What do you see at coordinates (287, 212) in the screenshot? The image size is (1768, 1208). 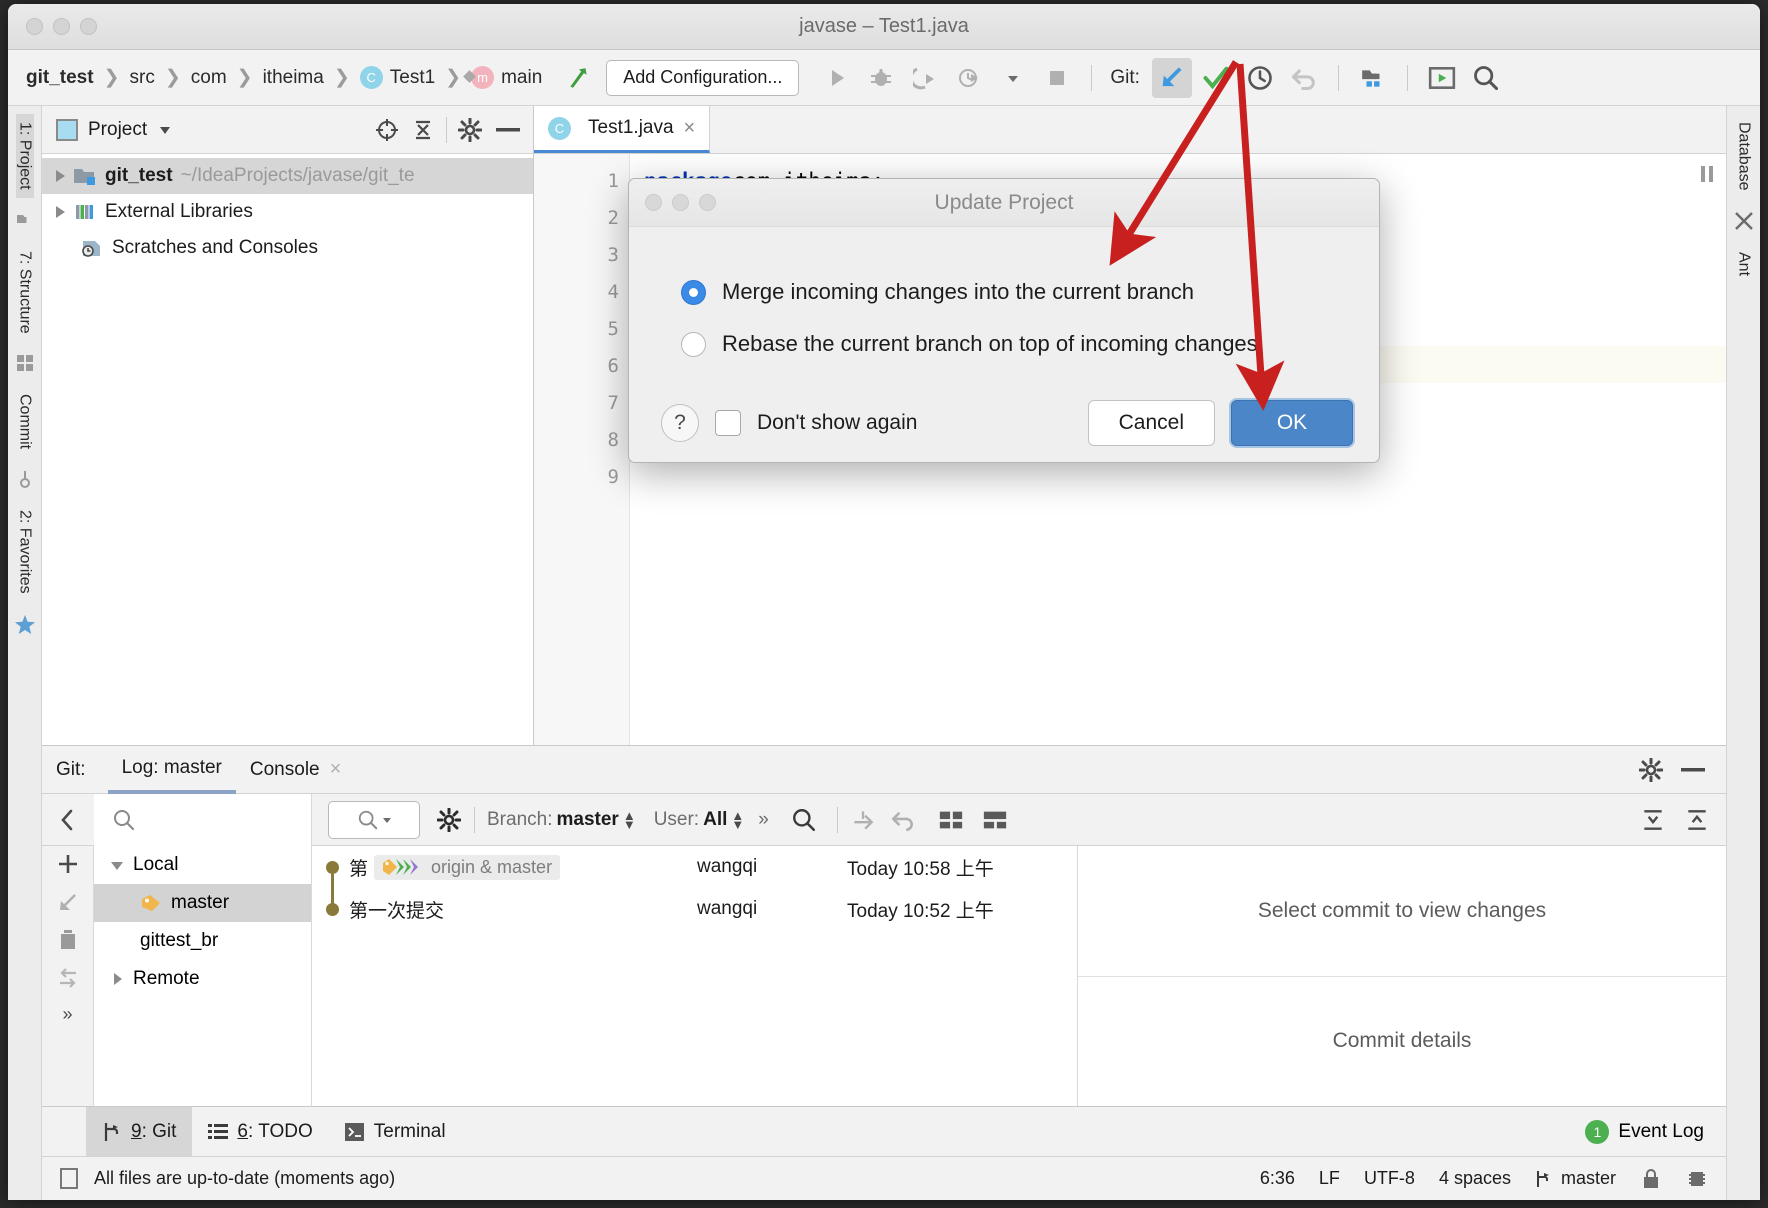 I see `tree-item-external-libraries: External Libraries` at bounding box center [287, 212].